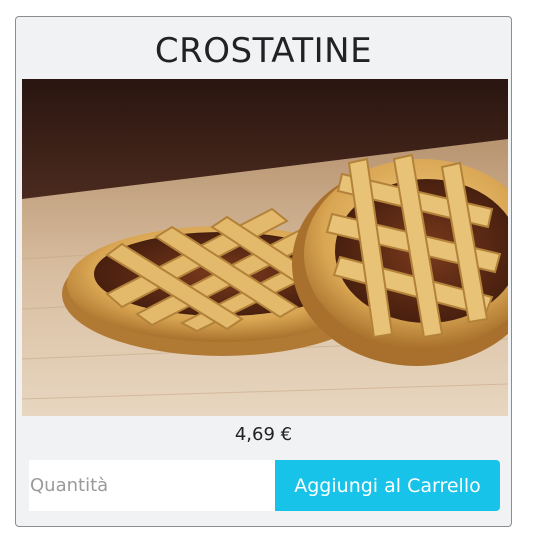  Describe the element at coordinates (387, 485) in the screenshot. I see `add-to-cart-button: Aggiungi al Carrello` at that location.